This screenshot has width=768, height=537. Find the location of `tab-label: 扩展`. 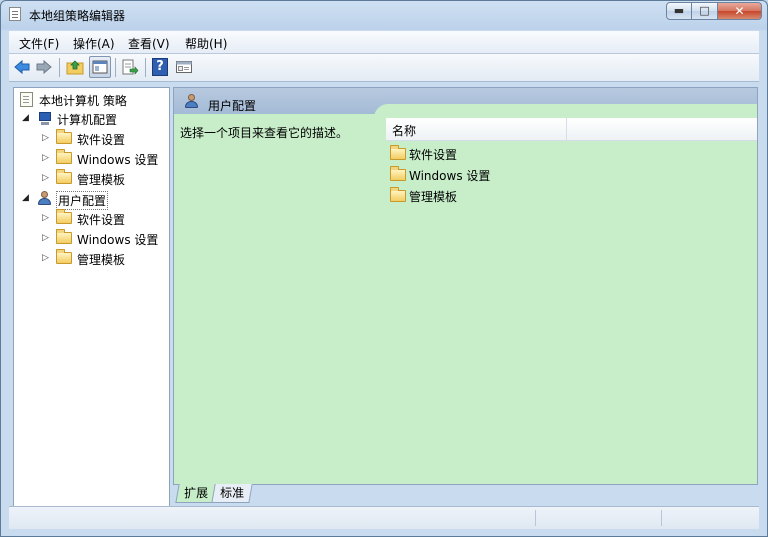

tab-label: 扩展 is located at coordinates (196, 493).